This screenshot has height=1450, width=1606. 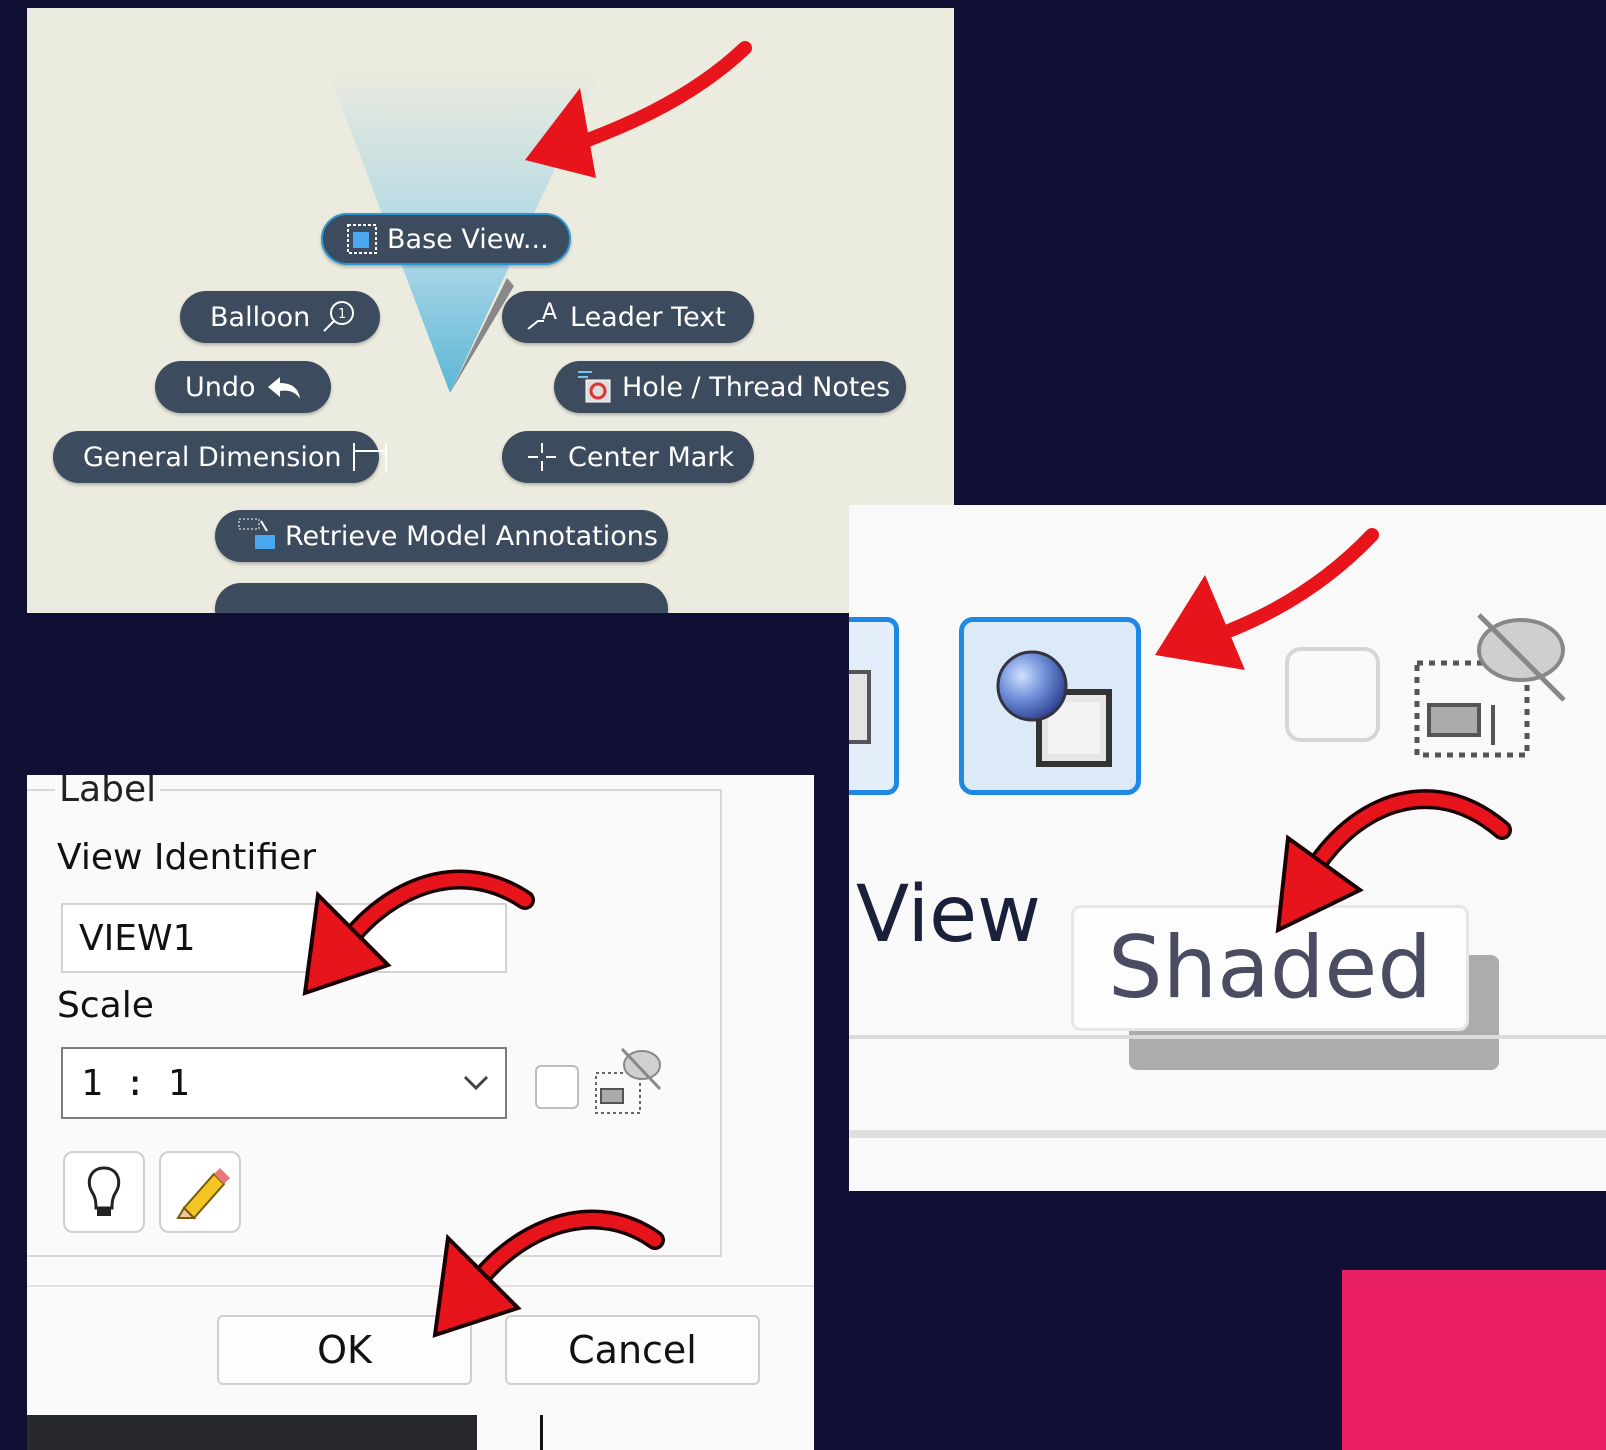 I want to click on balloon-icon: 1, so click(x=338, y=317).